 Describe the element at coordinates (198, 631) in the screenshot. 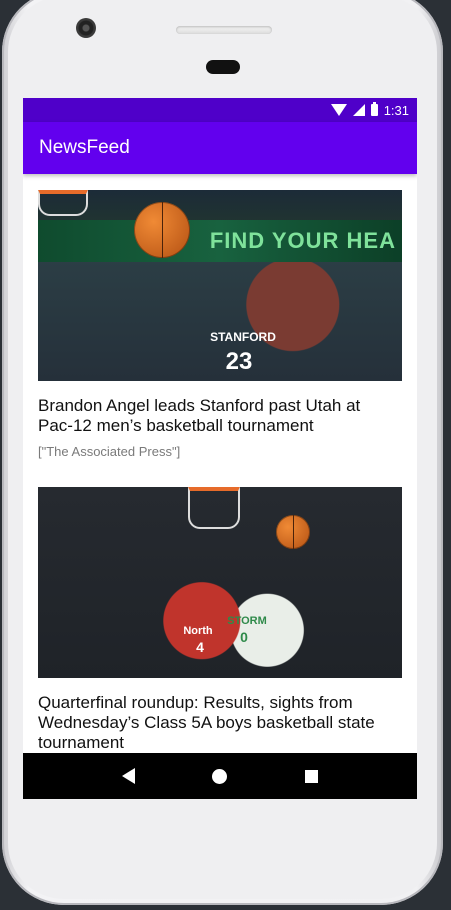

I see `jersey-label-left: North` at that location.